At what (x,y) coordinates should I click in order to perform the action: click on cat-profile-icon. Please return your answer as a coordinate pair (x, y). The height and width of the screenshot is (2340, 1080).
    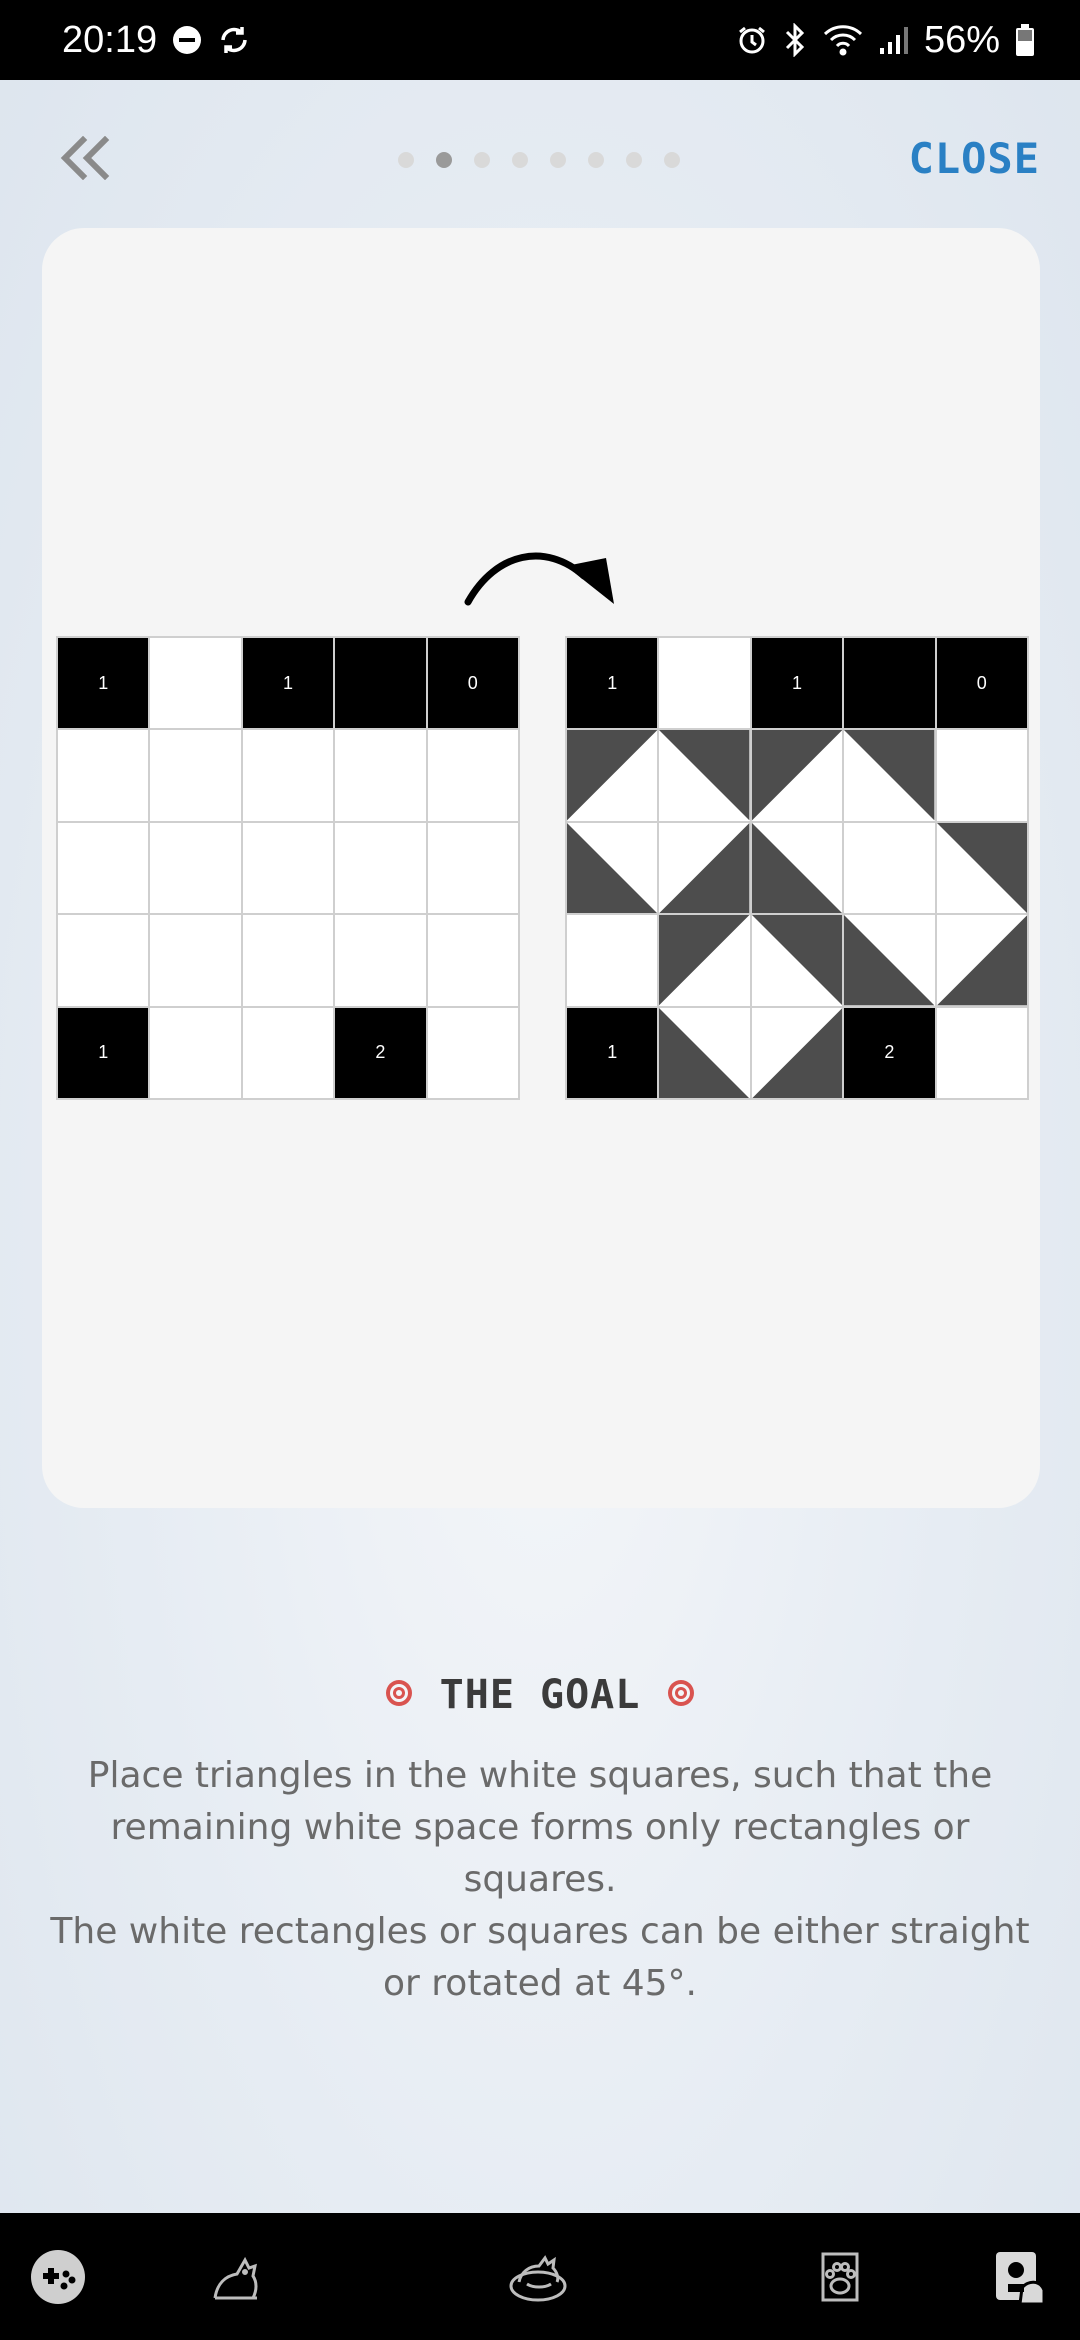
    Looking at the image, I should click on (1020, 2279).